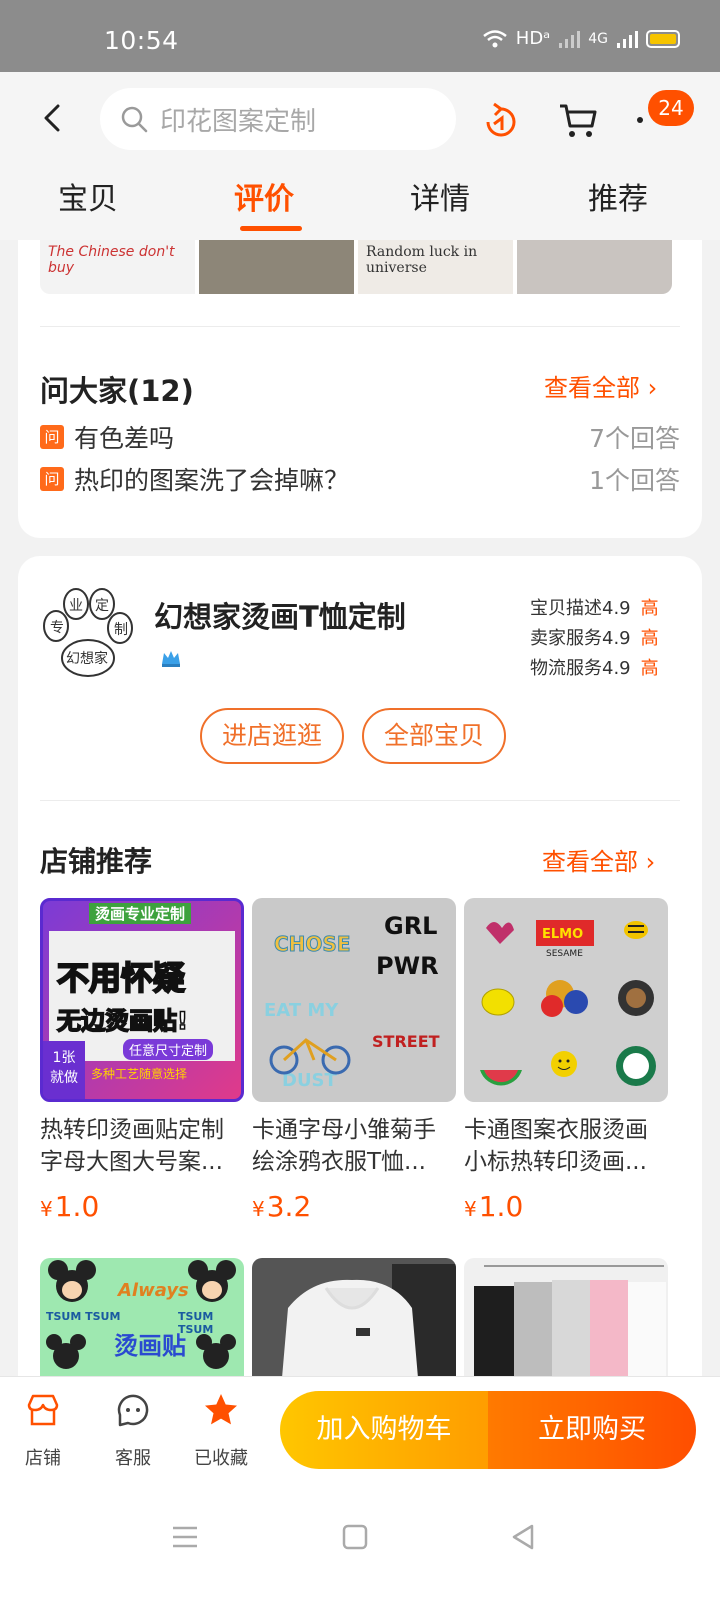  What do you see at coordinates (634, 438) in the screenshot?
I see `qa-answer-count: 7个回答` at bounding box center [634, 438].